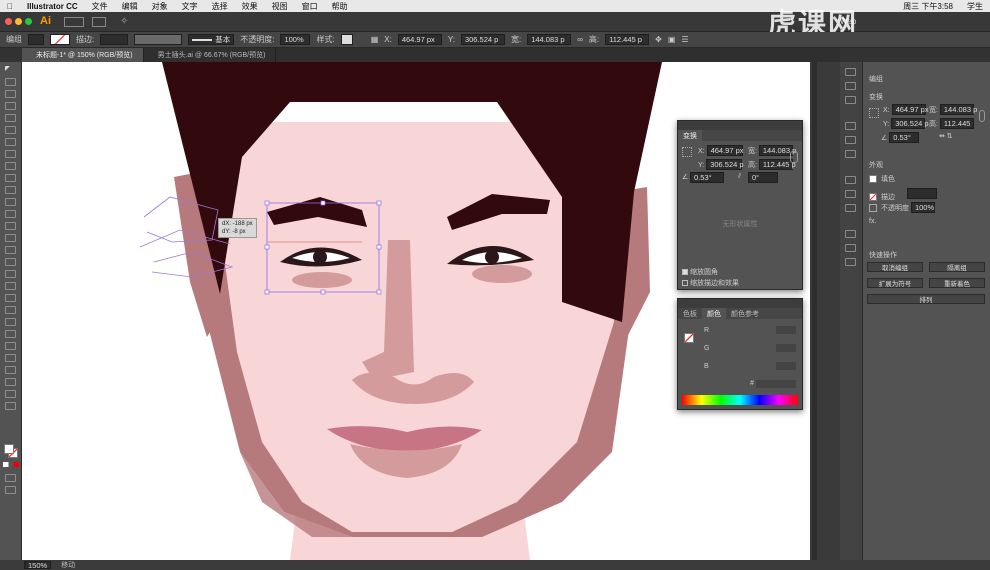  What do you see at coordinates (346, 39) in the screenshot?
I see `graphic-style-swatch` at bounding box center [346, 39].